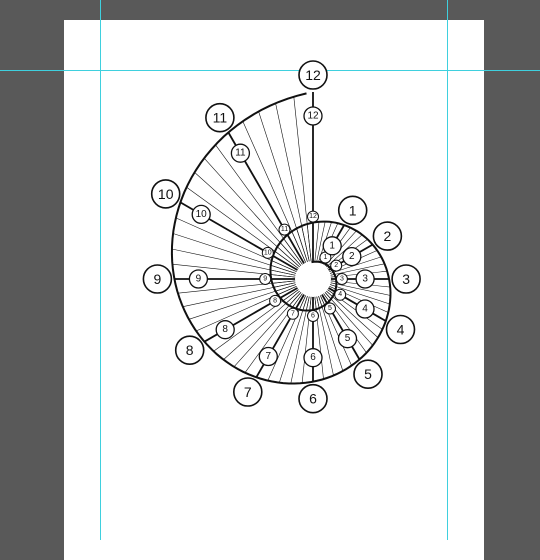 The height and width of the screenshot is (560, 540). I want to click on step-label-middle-4: 4, so click(365, 309).